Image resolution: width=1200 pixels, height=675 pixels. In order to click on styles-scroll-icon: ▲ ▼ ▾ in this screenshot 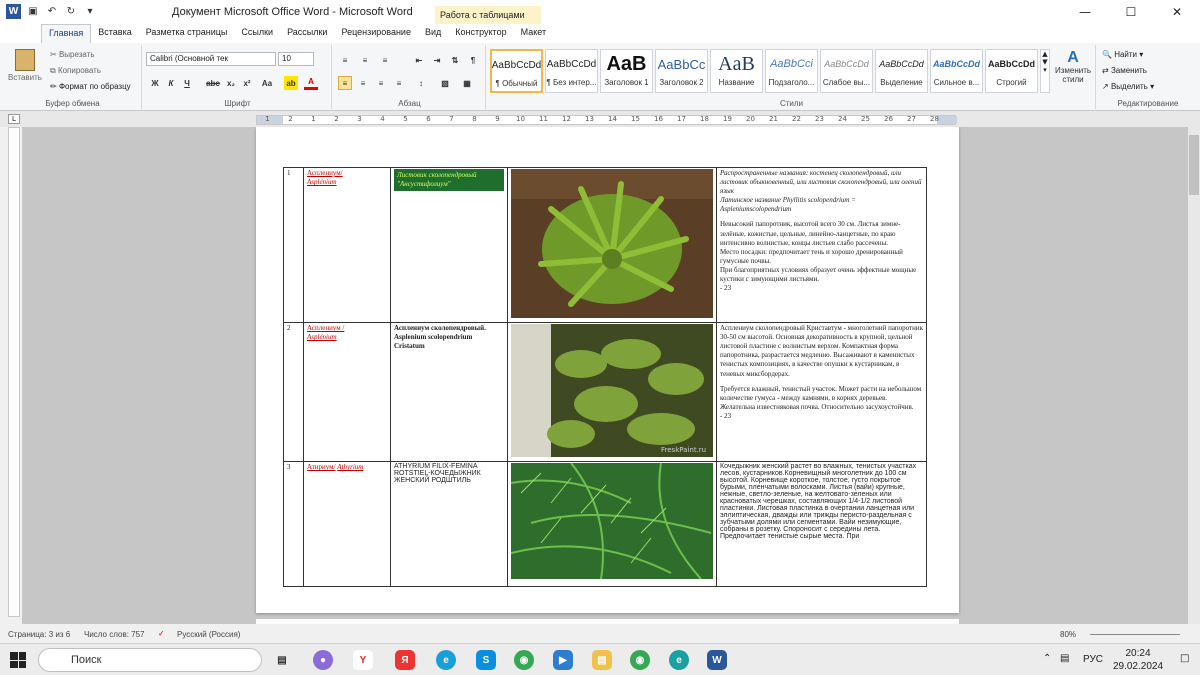, I will do `click(1045, 71)`.